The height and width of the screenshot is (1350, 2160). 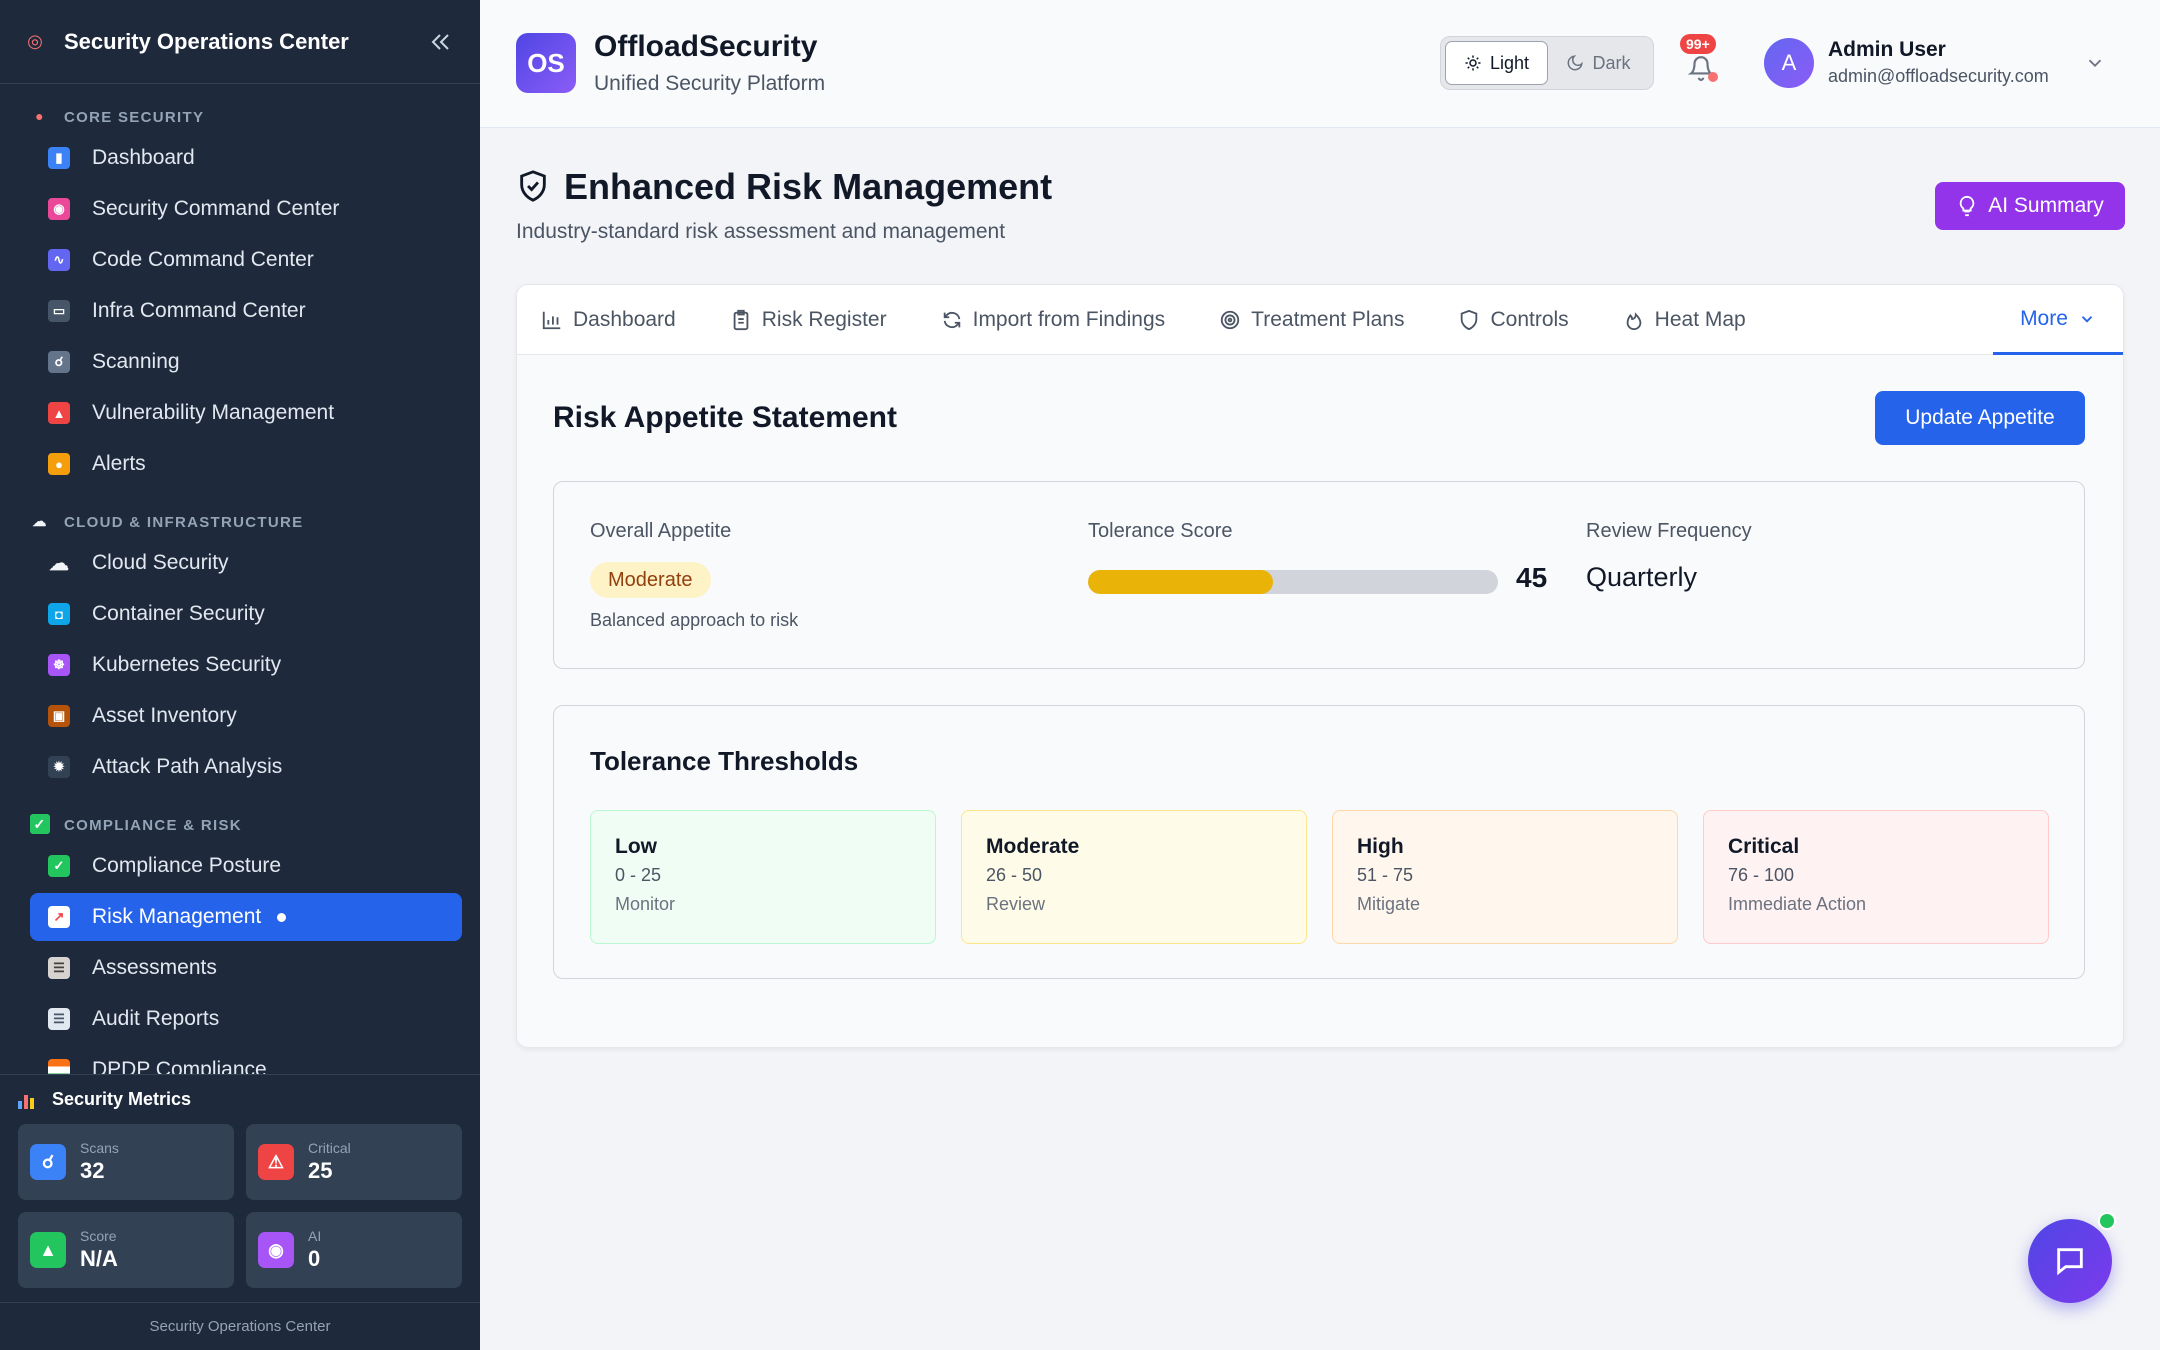 I want to click on notification-dot, so click(x=1713, y=77).